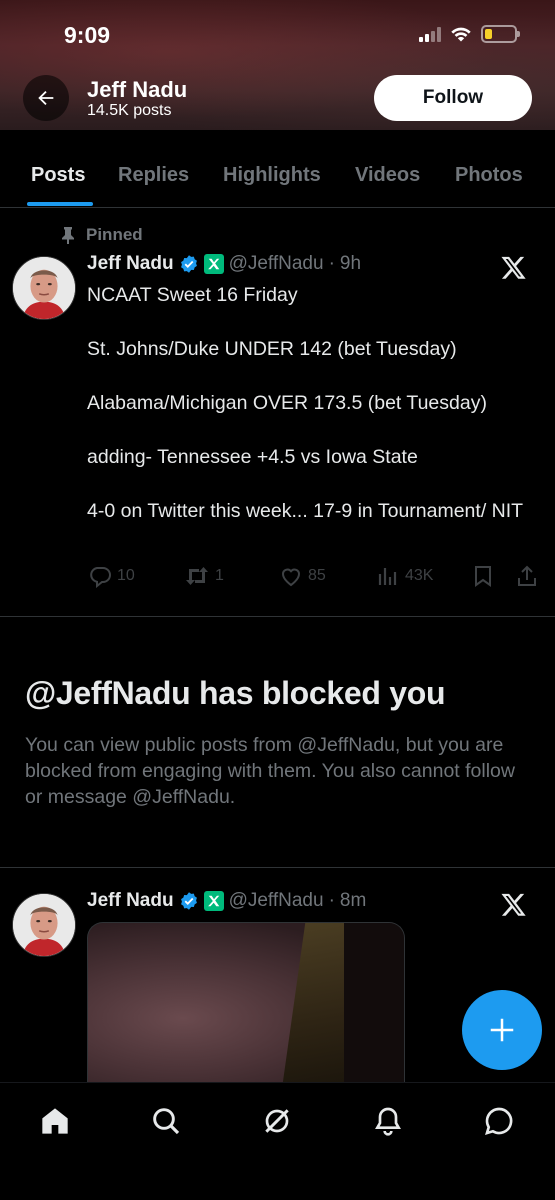 The width and height of the screenshot is (555, 1200). What do you see at coordinates (219, 575) in the screenshot?
I see `repost-count: 1` at bounding box center [219, 575].